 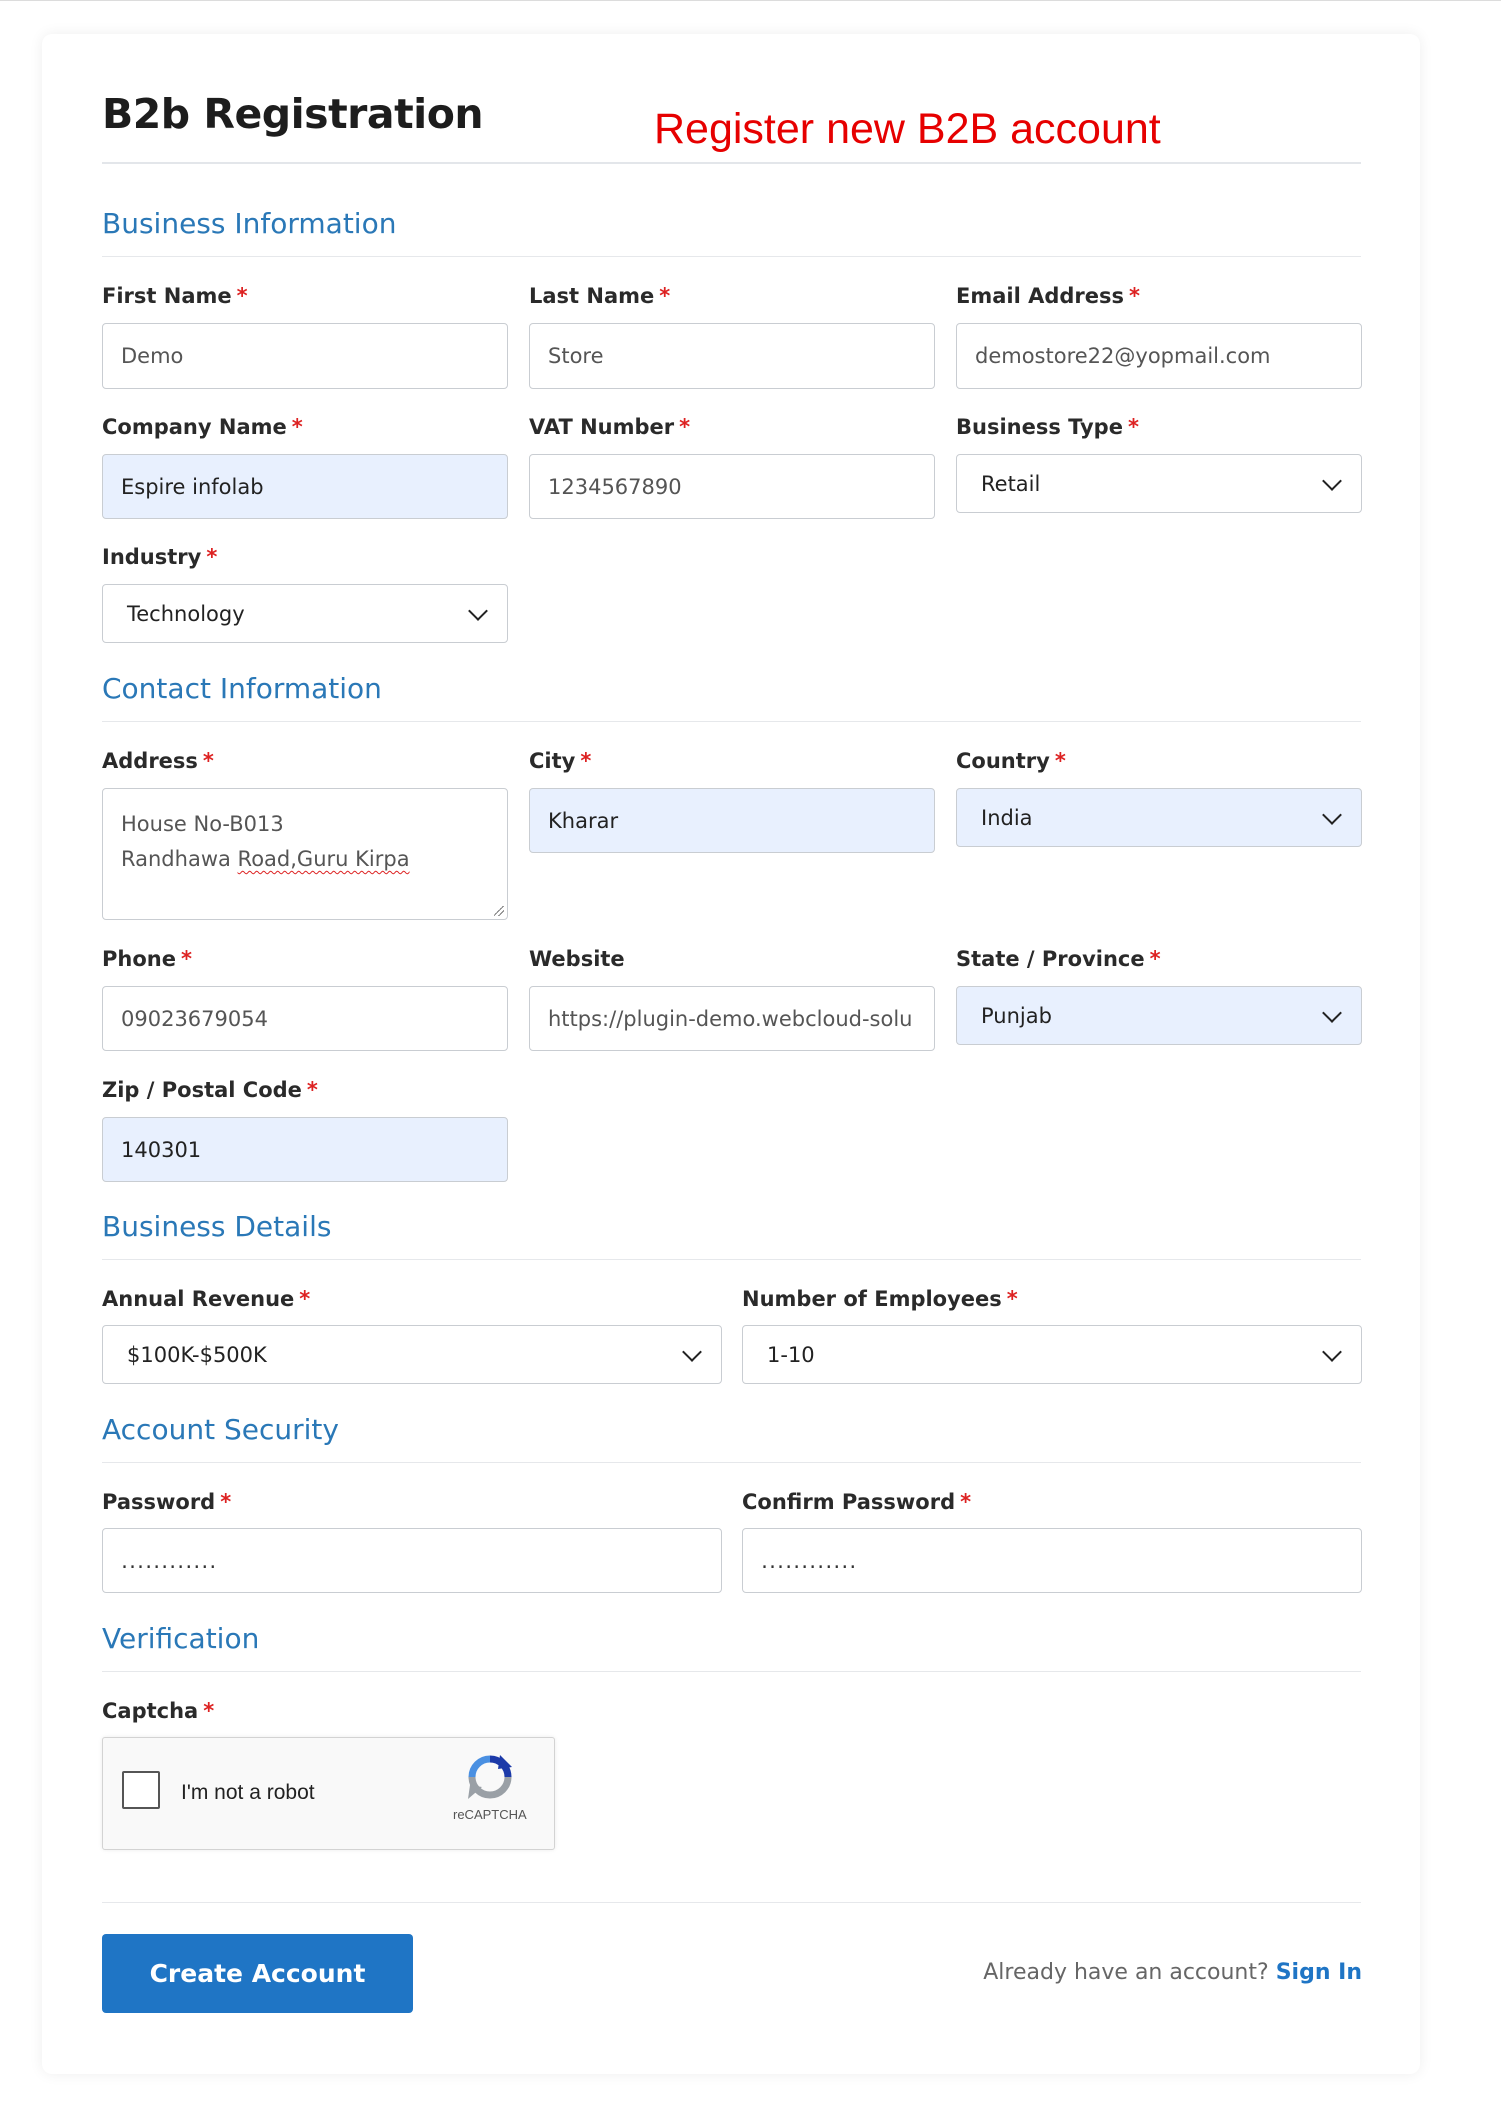 What do you see at coordinates (731, 1902) in the screenshot?
I see `footer-divider` at bounding box center [731, 1902].